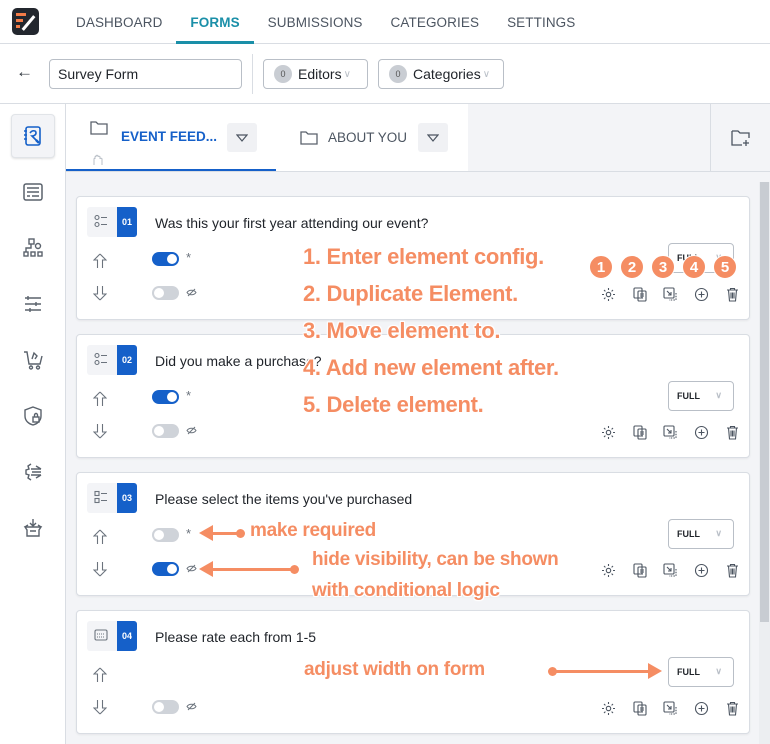 Image resolution: width=770 pixels, height=744 pixels. Describe the element at coordinates (309, 138) in the screenshot. I see `folder-icon` at that location.